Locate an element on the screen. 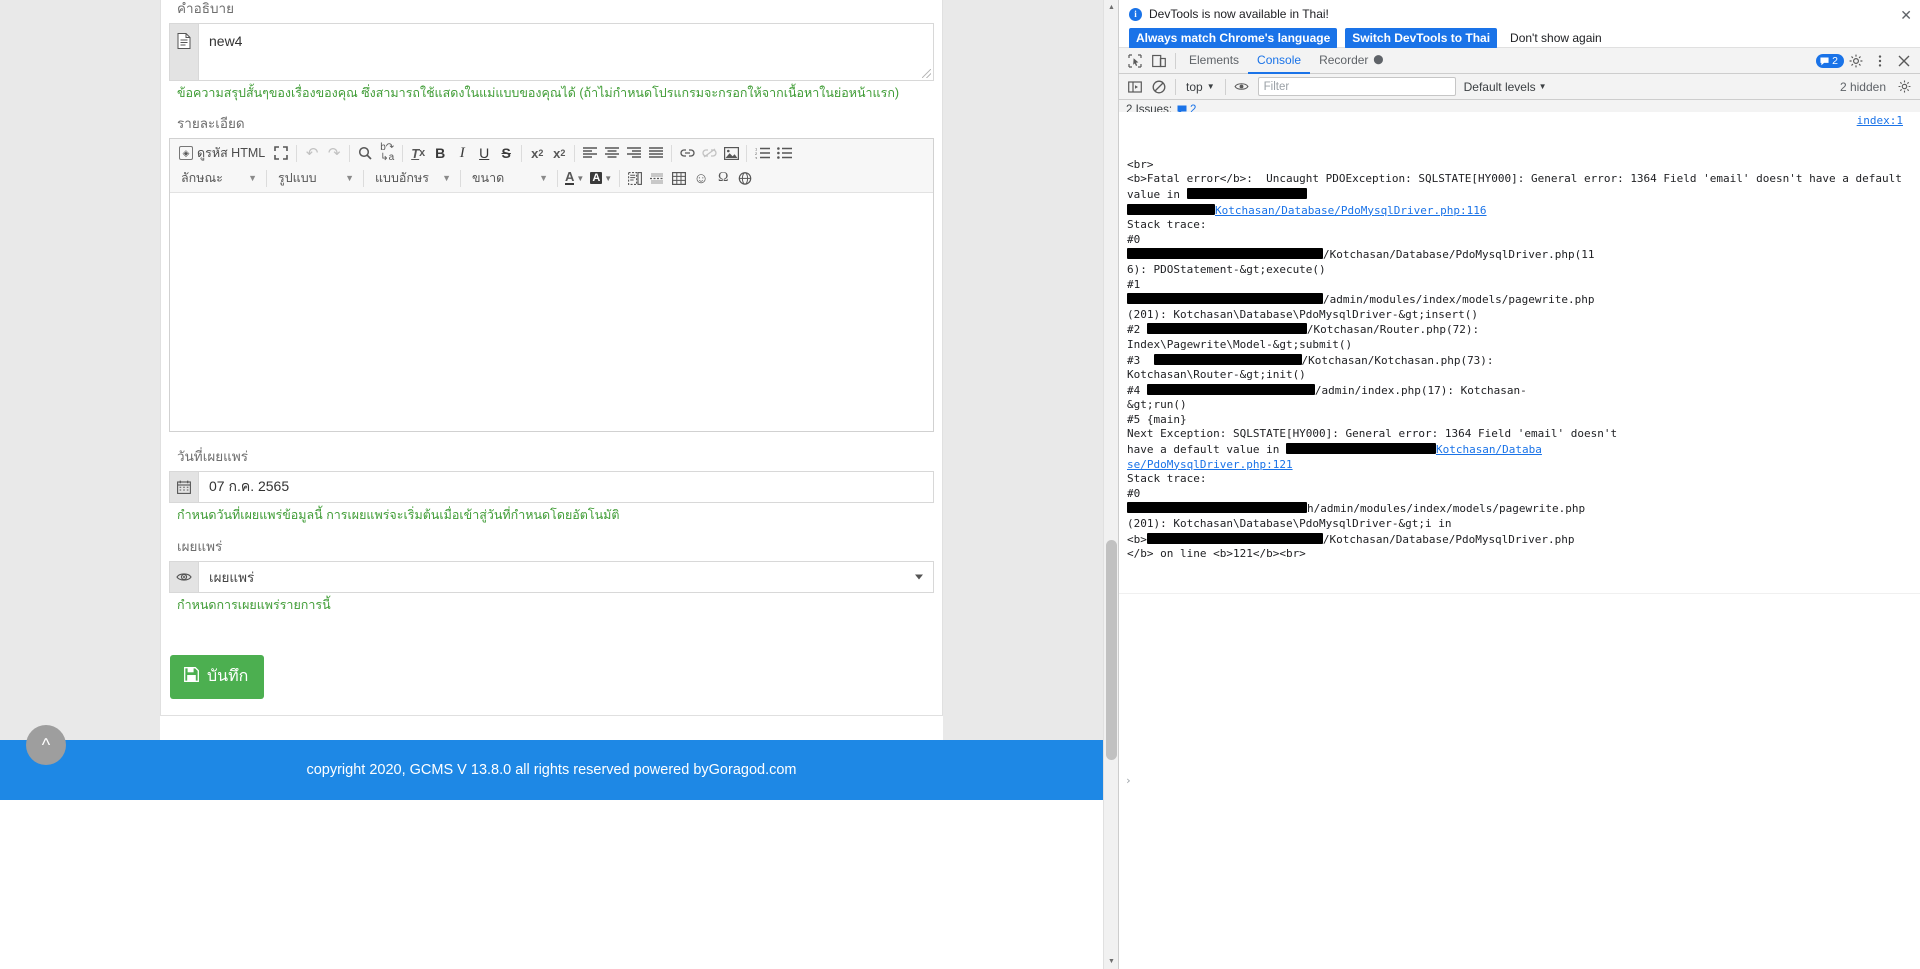 The width and height of the screenshot is (1920, 969). footer-link: Goragod.com is located at coordinates (753, 770).